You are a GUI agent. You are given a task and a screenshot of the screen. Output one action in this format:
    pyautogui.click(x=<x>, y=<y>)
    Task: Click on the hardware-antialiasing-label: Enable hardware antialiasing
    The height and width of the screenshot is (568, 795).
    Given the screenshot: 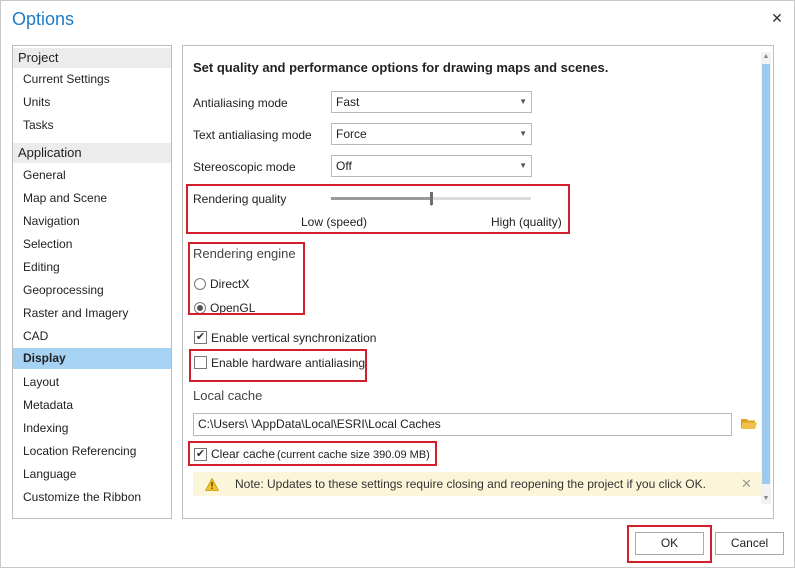 What is the action you would take?
    pyautogui.click(x=288, y=363)
    